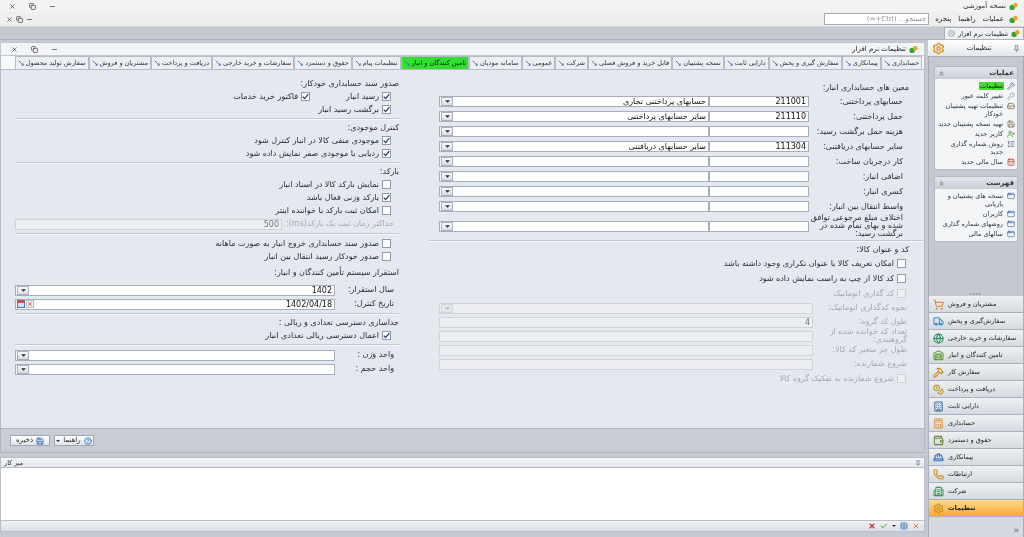 The height and width of the screenshot is (537, 1024). Describe the element at coordinates (938, 457) in the screenshot. I see `hard-hat-icon` at that location.